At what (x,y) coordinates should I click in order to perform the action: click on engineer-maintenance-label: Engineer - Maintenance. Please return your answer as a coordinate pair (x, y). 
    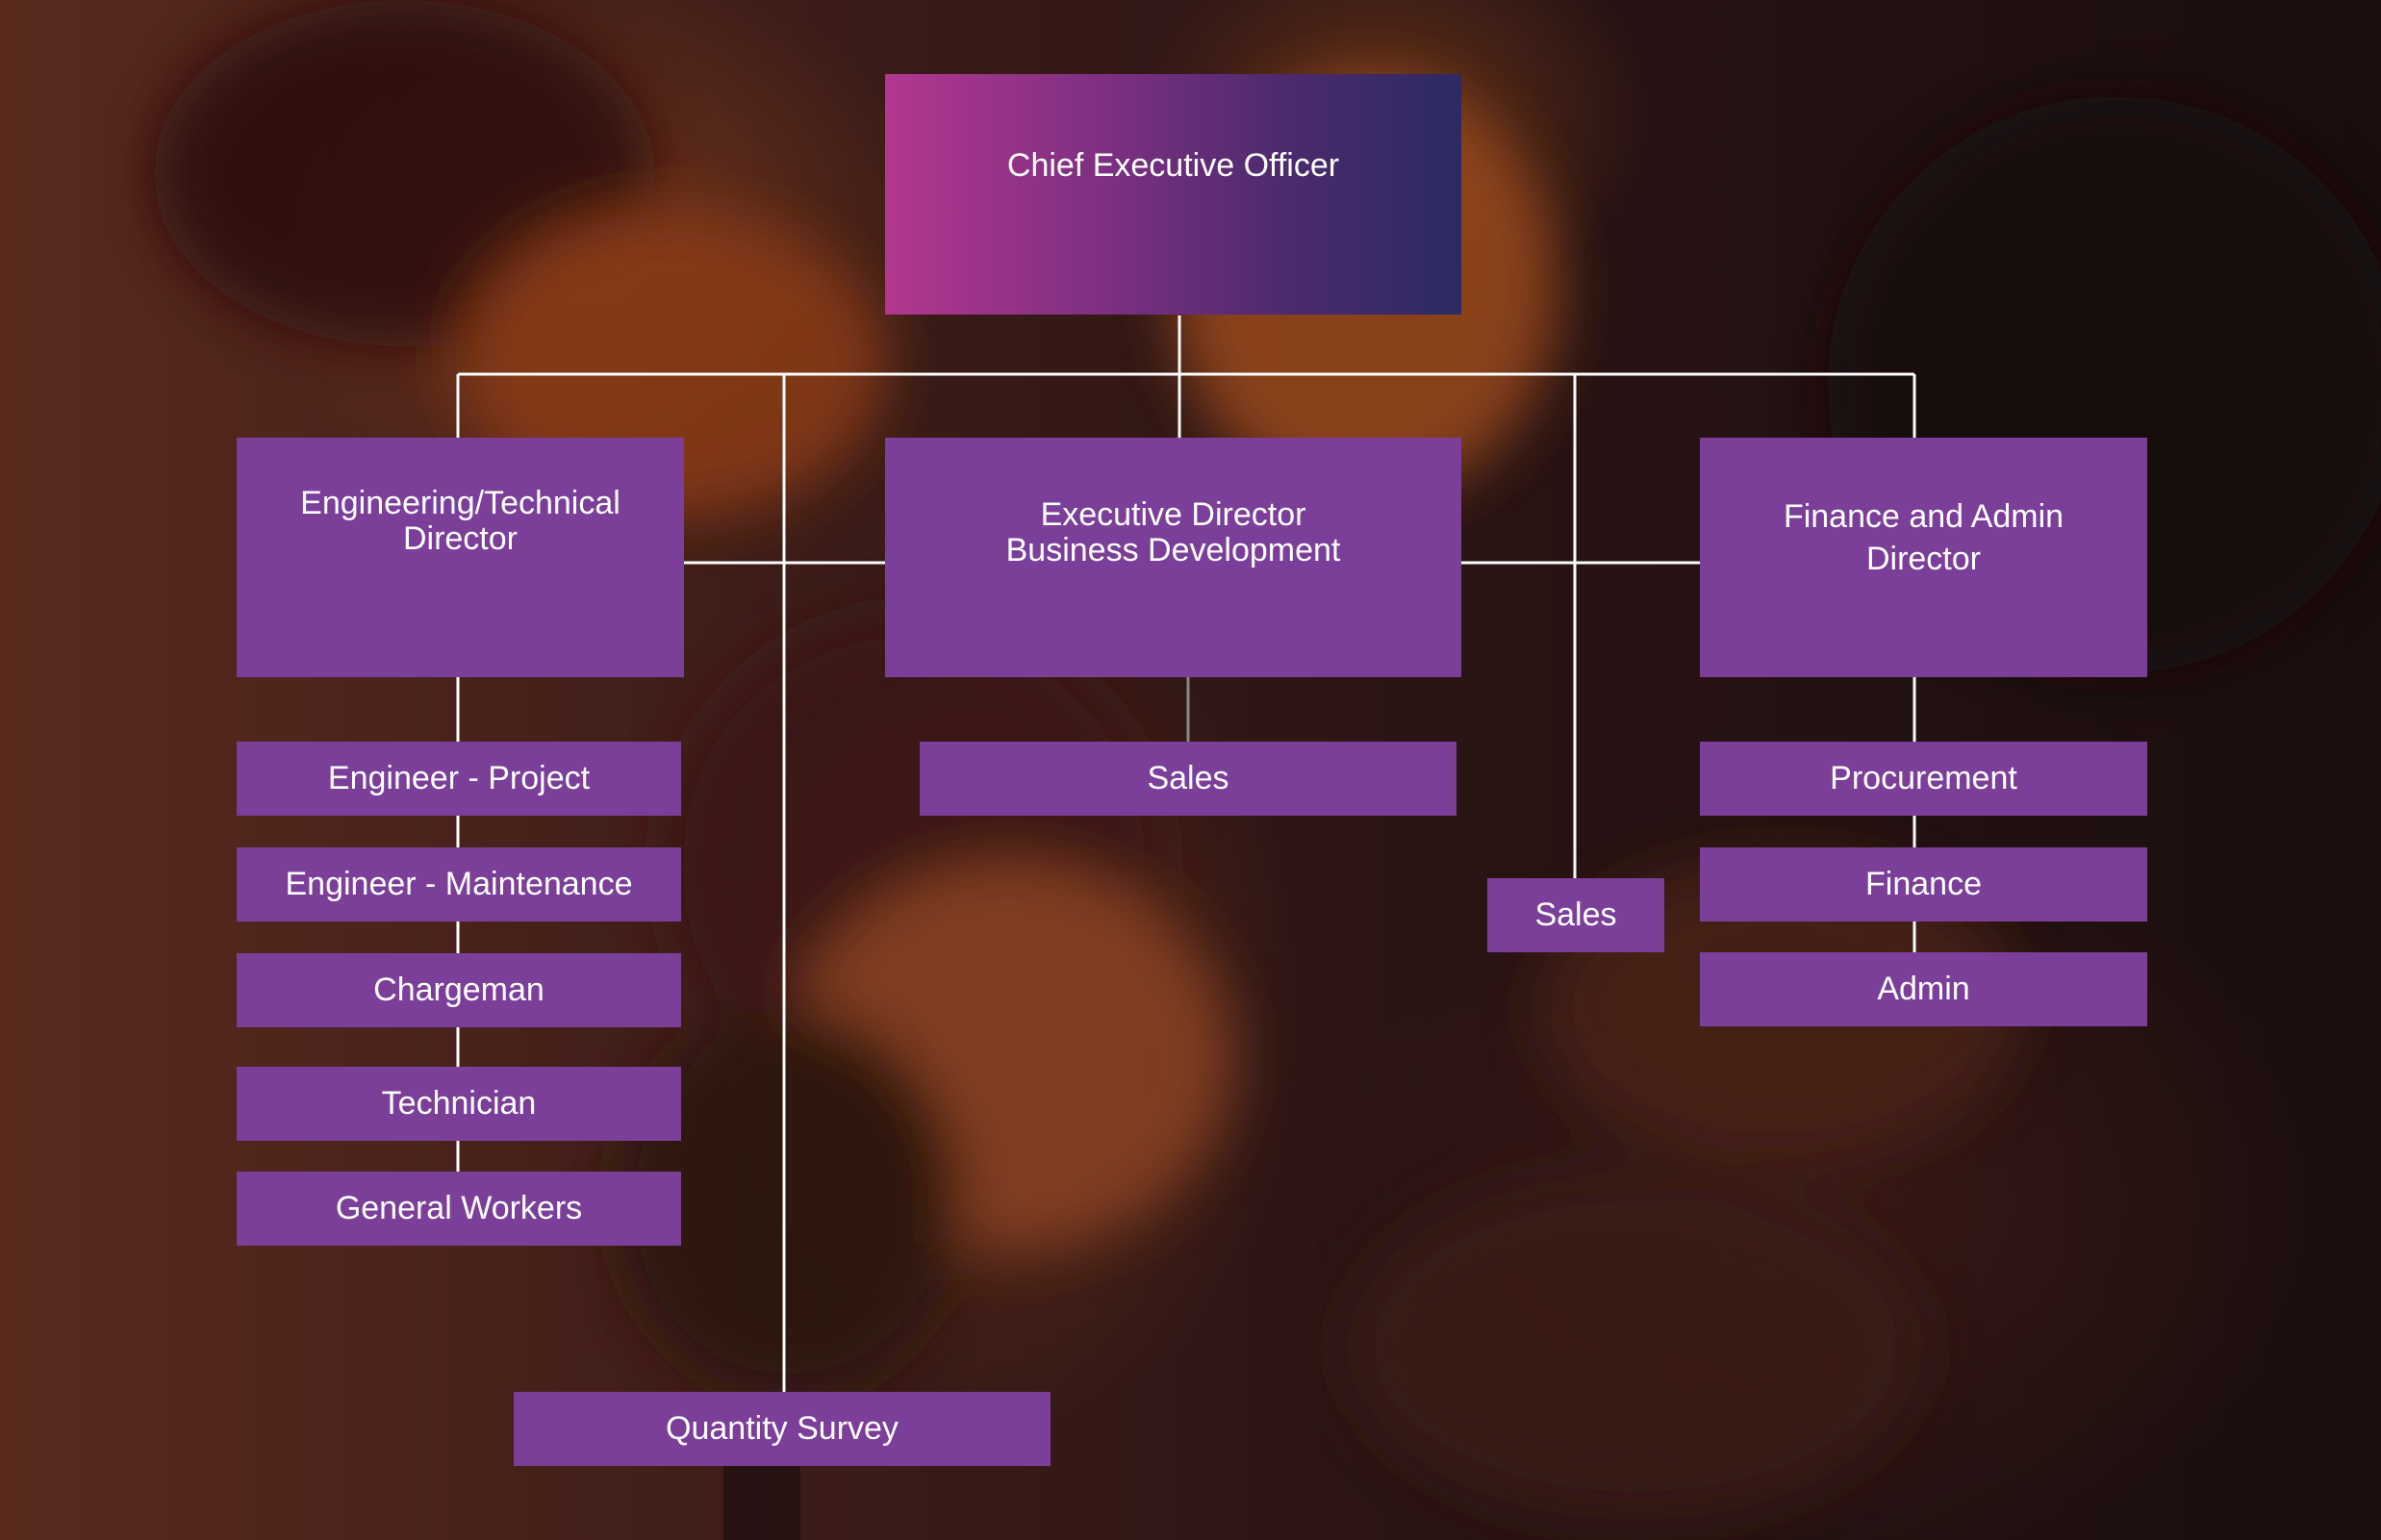
    Looking at the image, I should click on (459, 884).